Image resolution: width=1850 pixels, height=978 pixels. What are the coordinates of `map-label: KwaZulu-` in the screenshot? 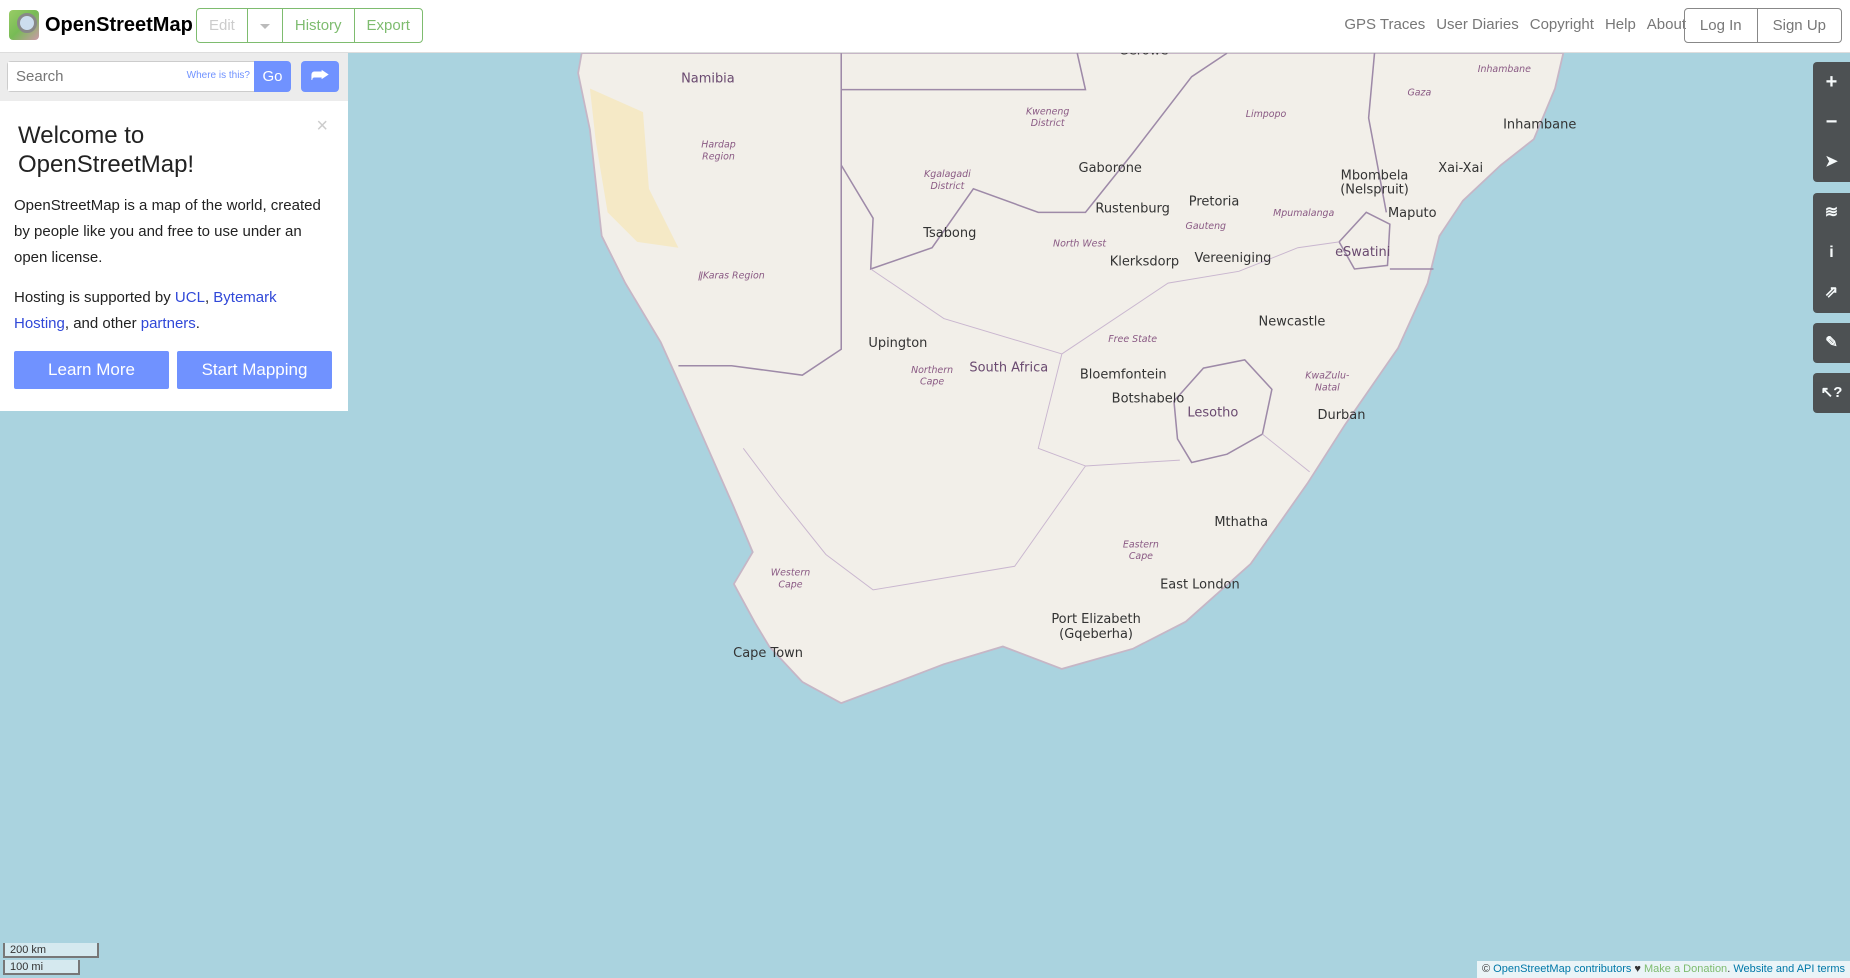 It's located at (1327, 376).